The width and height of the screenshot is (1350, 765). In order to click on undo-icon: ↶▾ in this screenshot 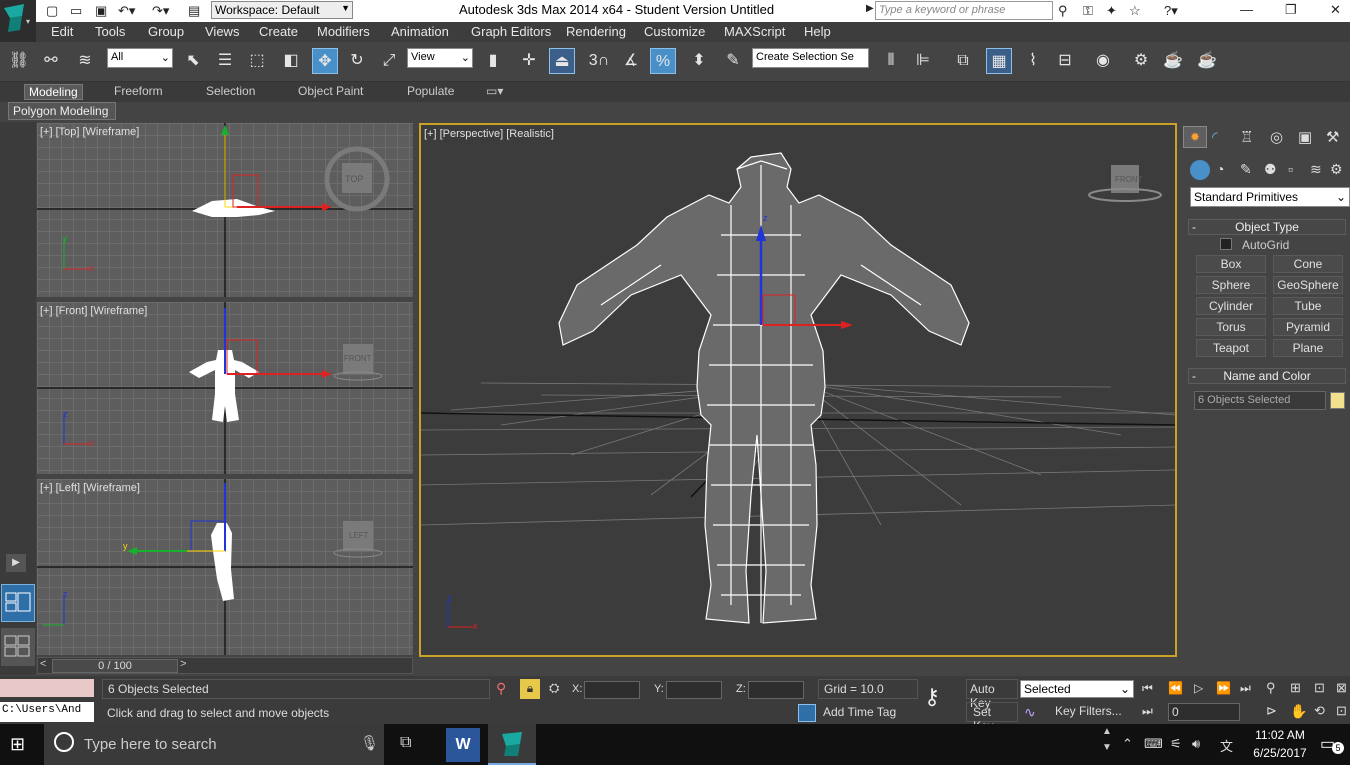, I will do `click(126, 11)`.